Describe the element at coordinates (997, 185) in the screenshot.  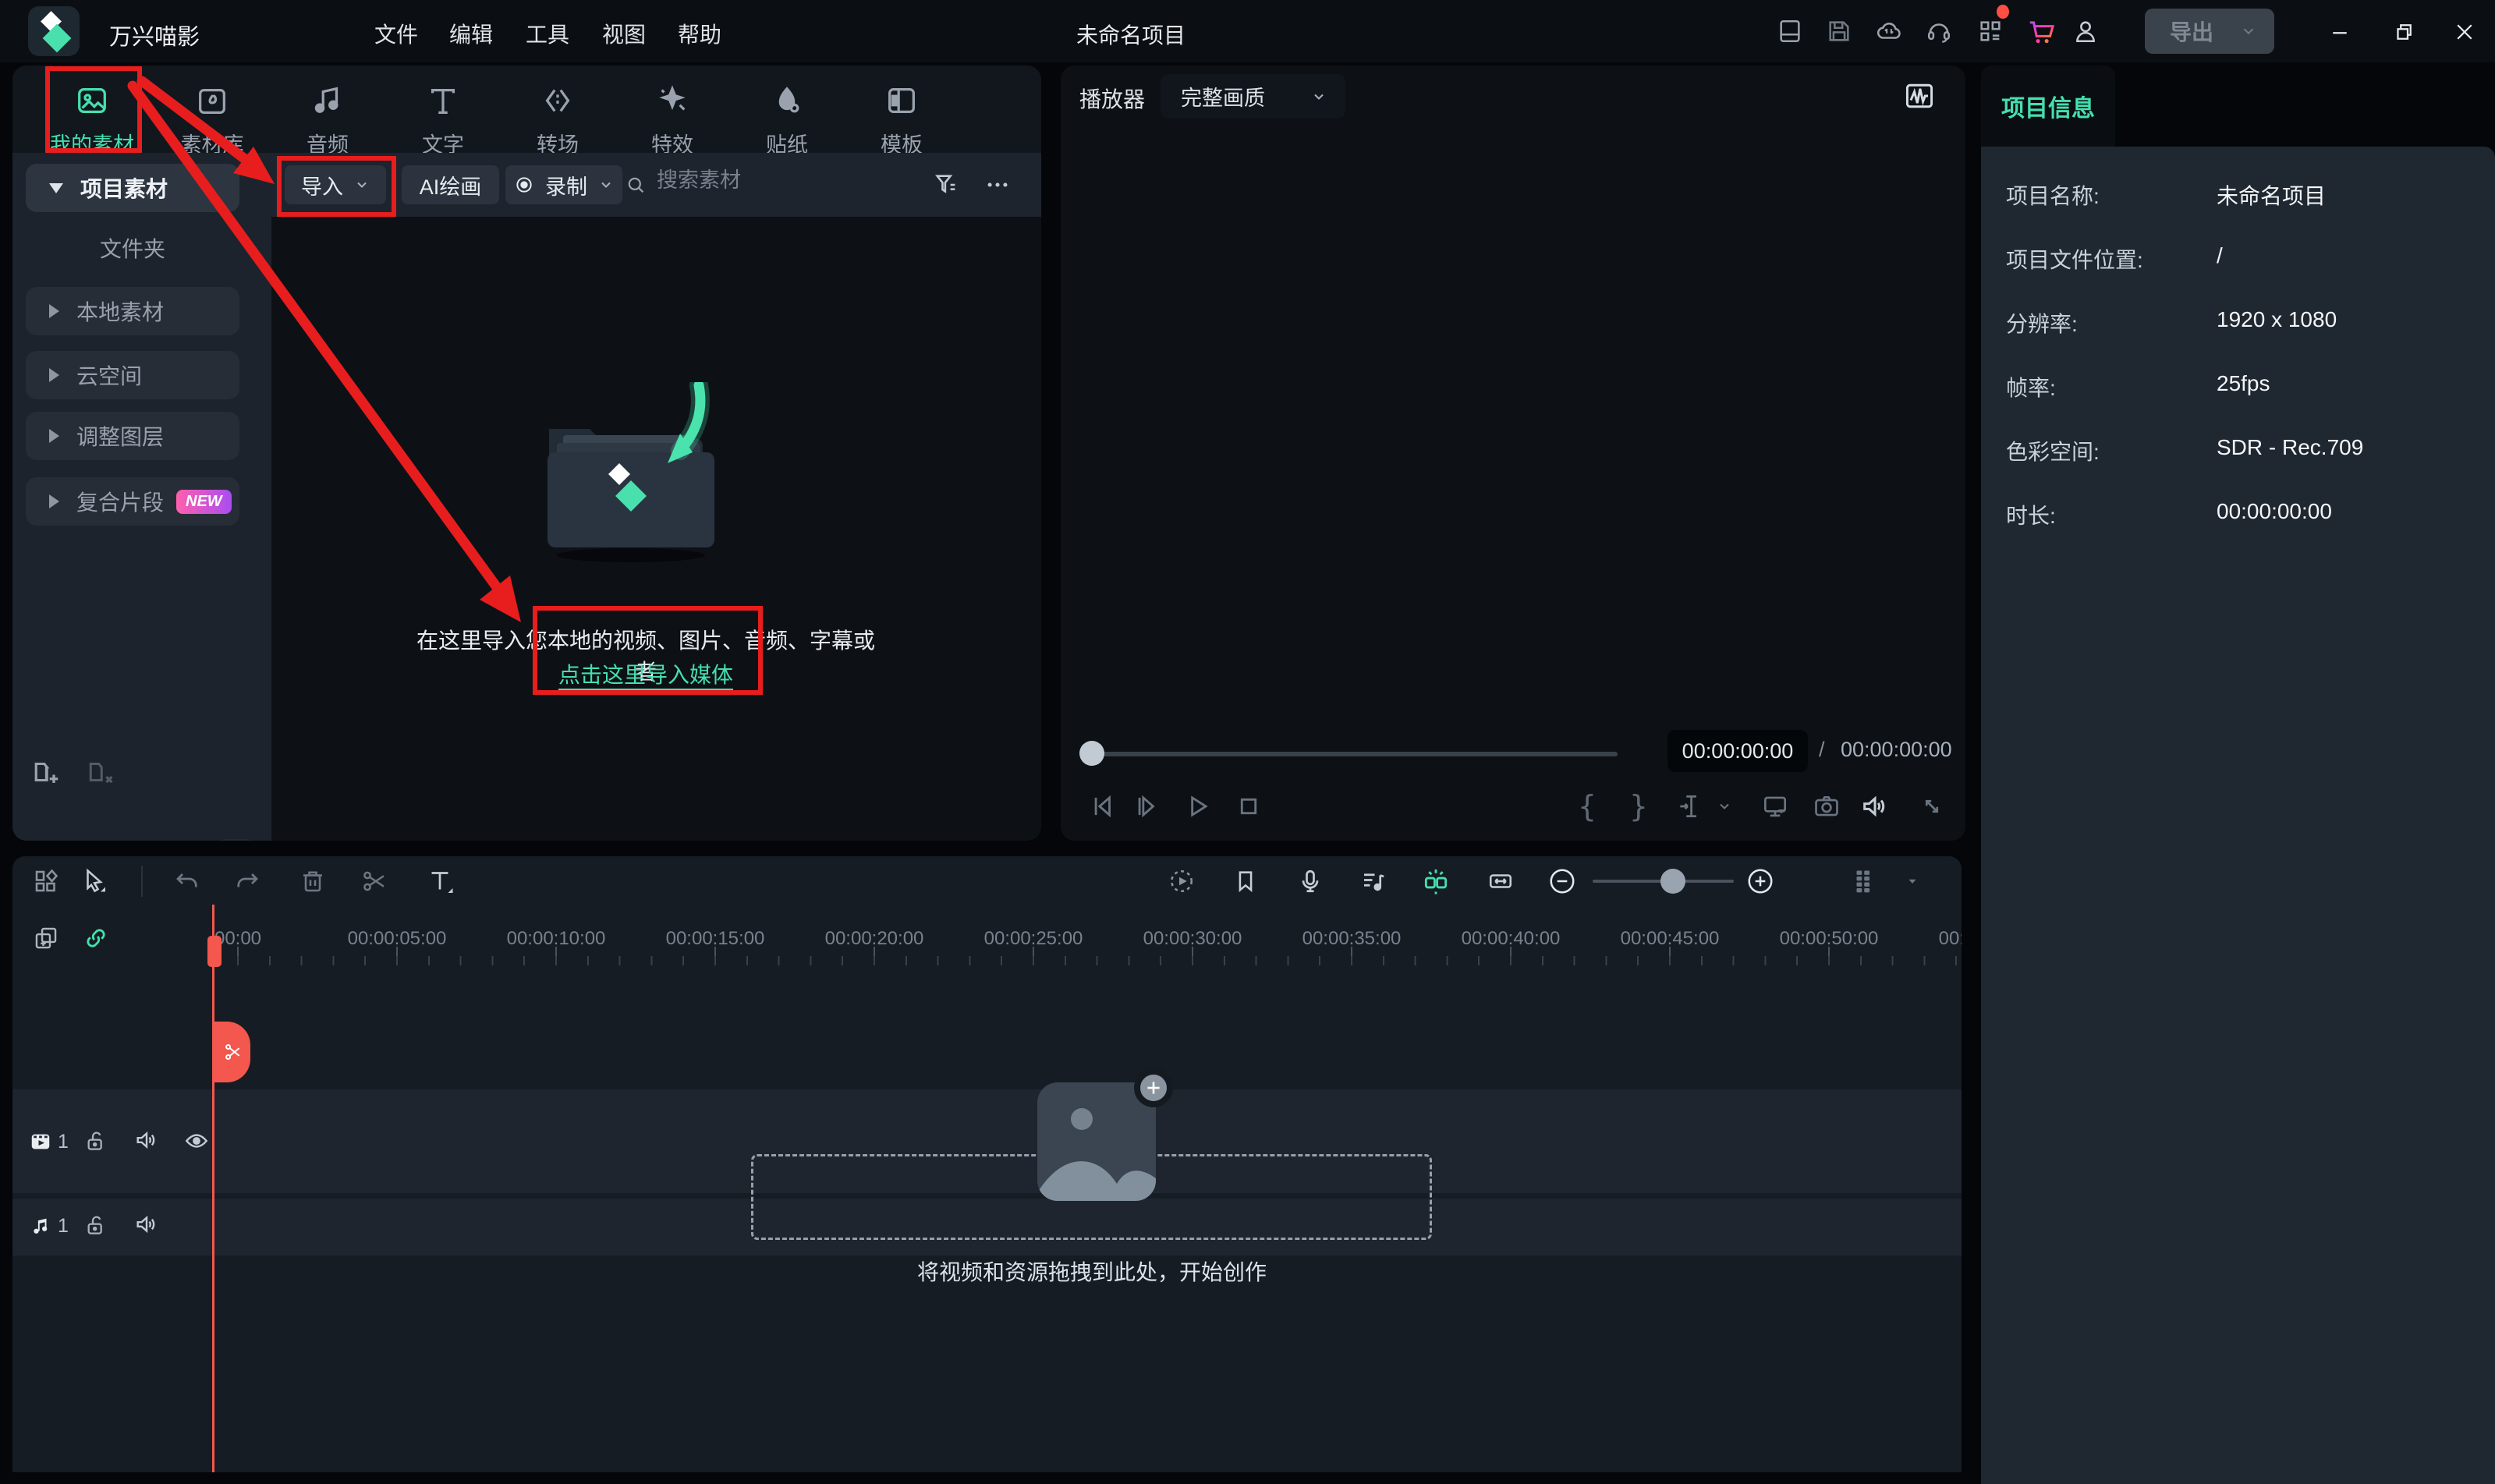
I see `more-options-icon` at that location.